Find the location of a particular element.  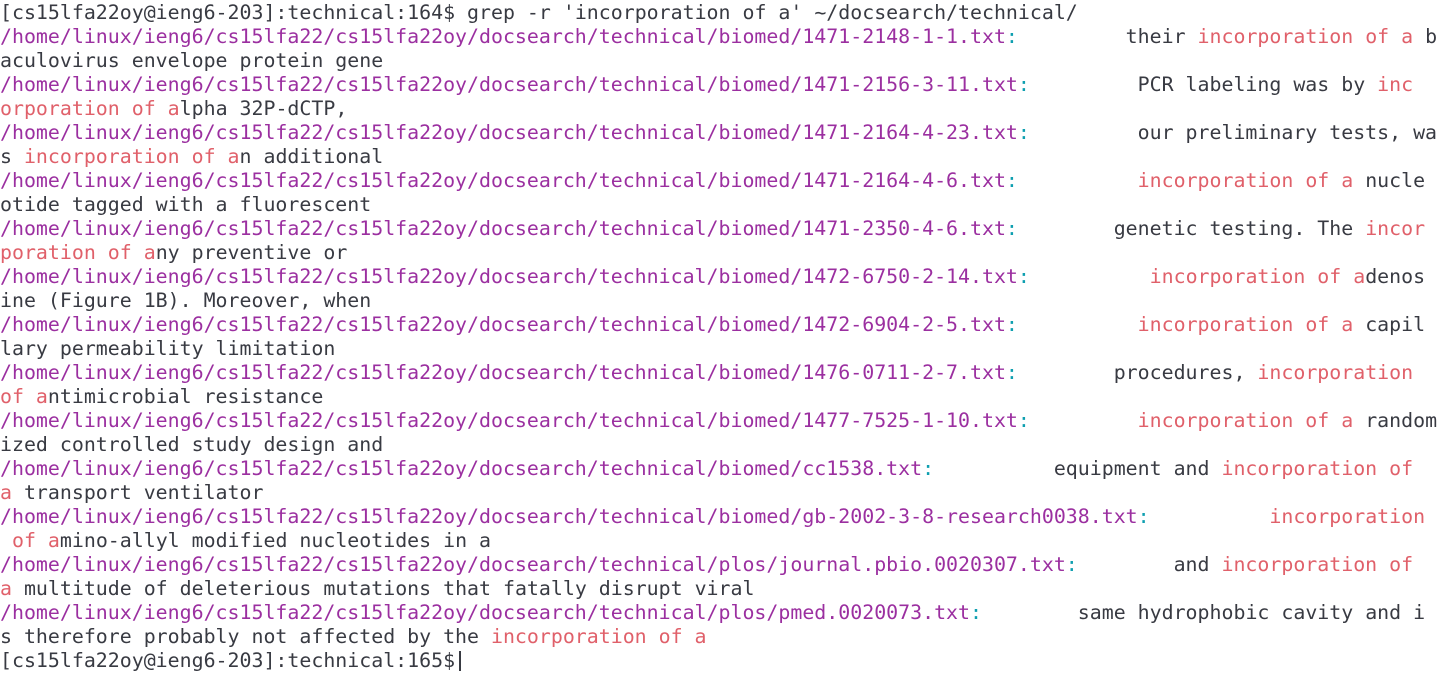

match-context-text: random is located at coordinates (1395, 420).